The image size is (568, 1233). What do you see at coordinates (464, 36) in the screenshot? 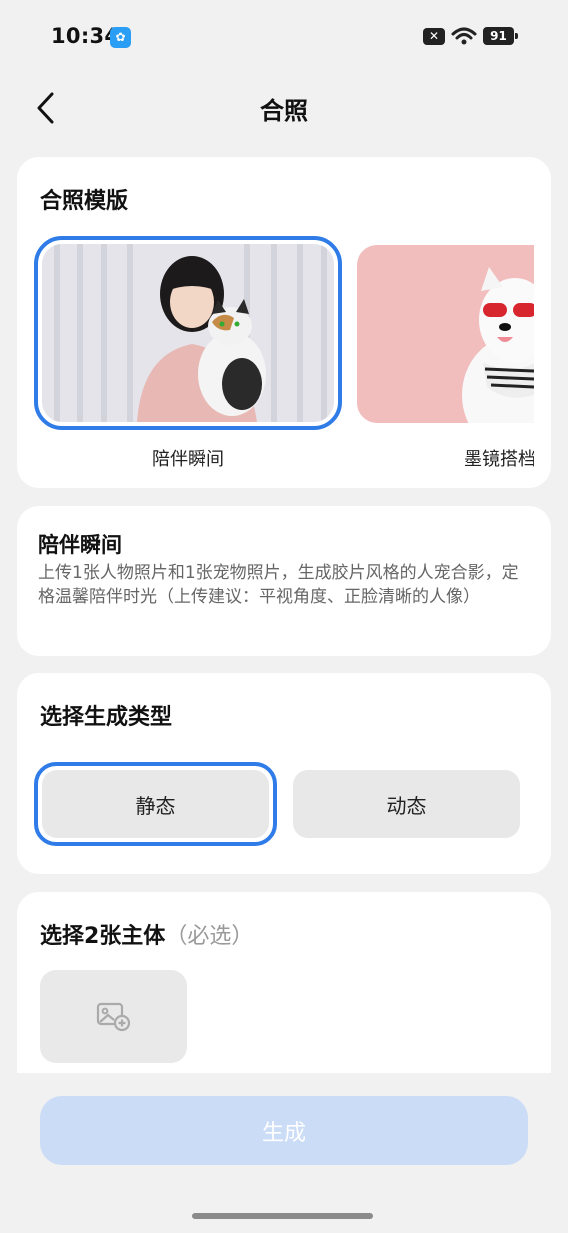
I see `wifi-icon` at bounding box center [464, 36].